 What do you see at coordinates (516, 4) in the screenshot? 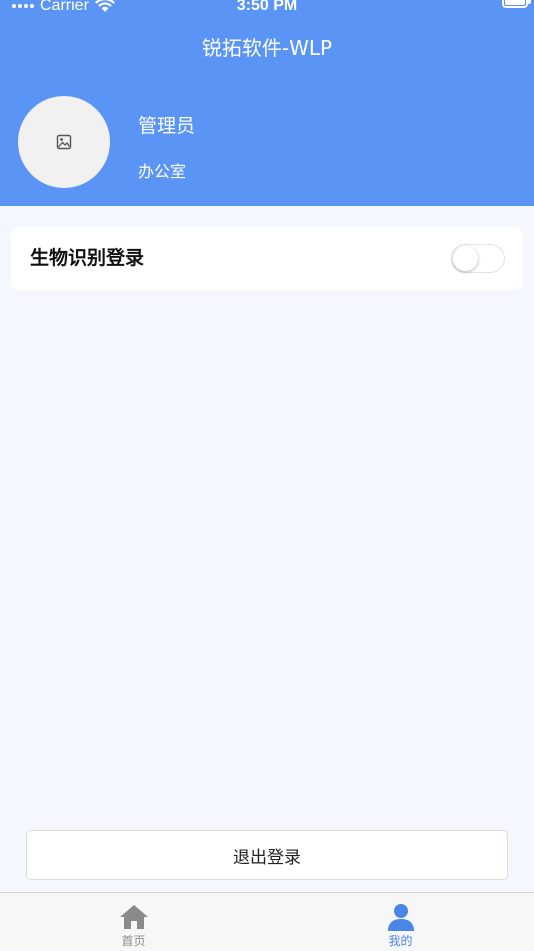
I see `battery-icon` at bounding box center [516, 4].